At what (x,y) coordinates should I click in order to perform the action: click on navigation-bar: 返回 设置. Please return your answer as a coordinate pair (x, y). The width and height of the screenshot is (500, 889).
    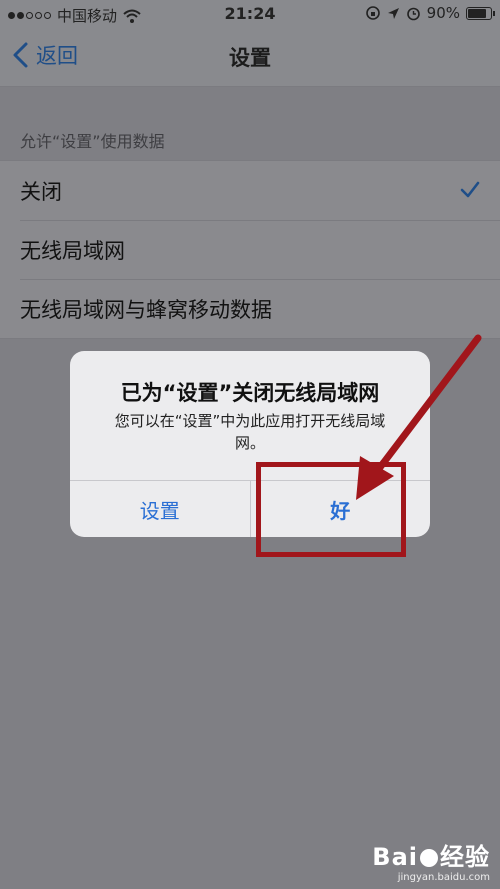
    Looking at the image, I should click on (250, 57).